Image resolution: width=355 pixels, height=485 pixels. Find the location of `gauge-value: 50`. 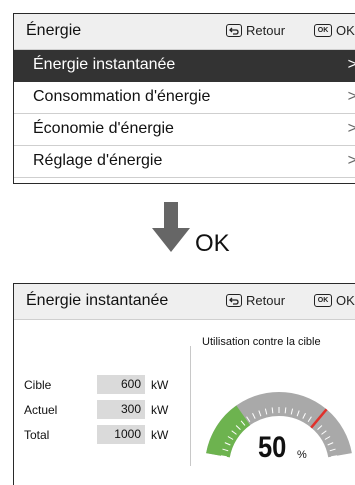

gauge-value: 50 is located at coordinates (272, 447).